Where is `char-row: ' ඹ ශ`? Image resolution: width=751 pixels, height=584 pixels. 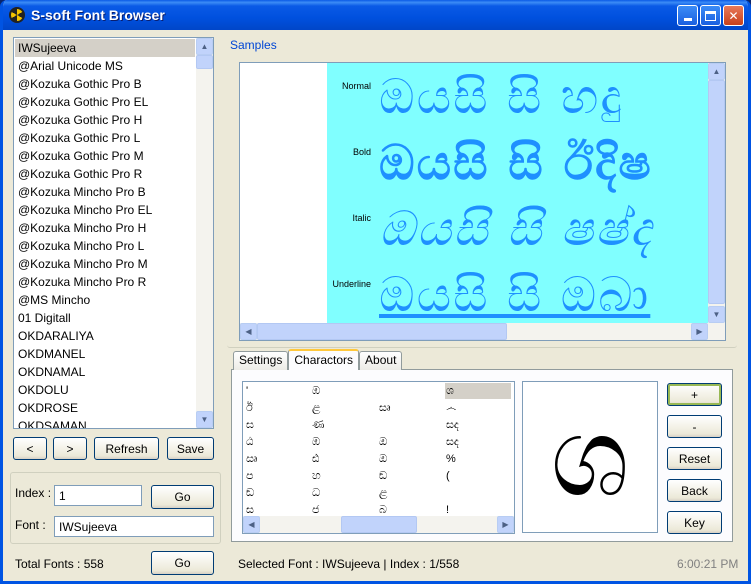 char-row: ' ඹ ශ is located at coordinates (377, 391).